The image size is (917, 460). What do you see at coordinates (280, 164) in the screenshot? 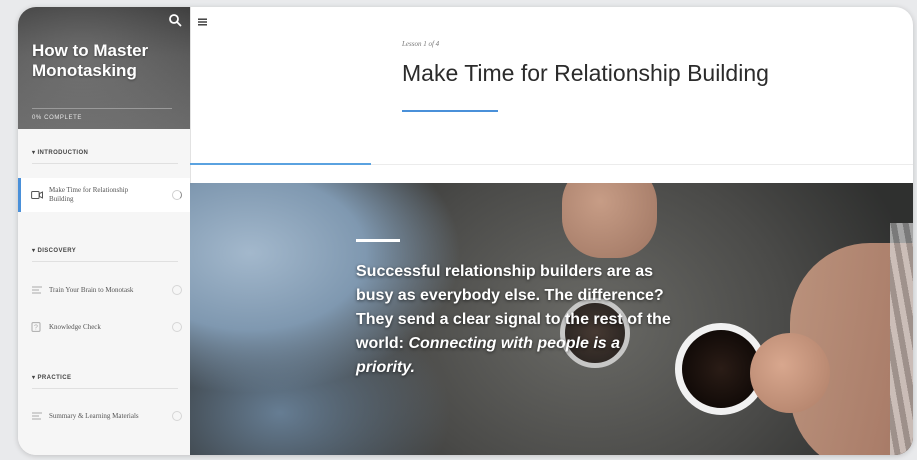
I see `lesson-progress-fill` at bounding box center [280, 164].